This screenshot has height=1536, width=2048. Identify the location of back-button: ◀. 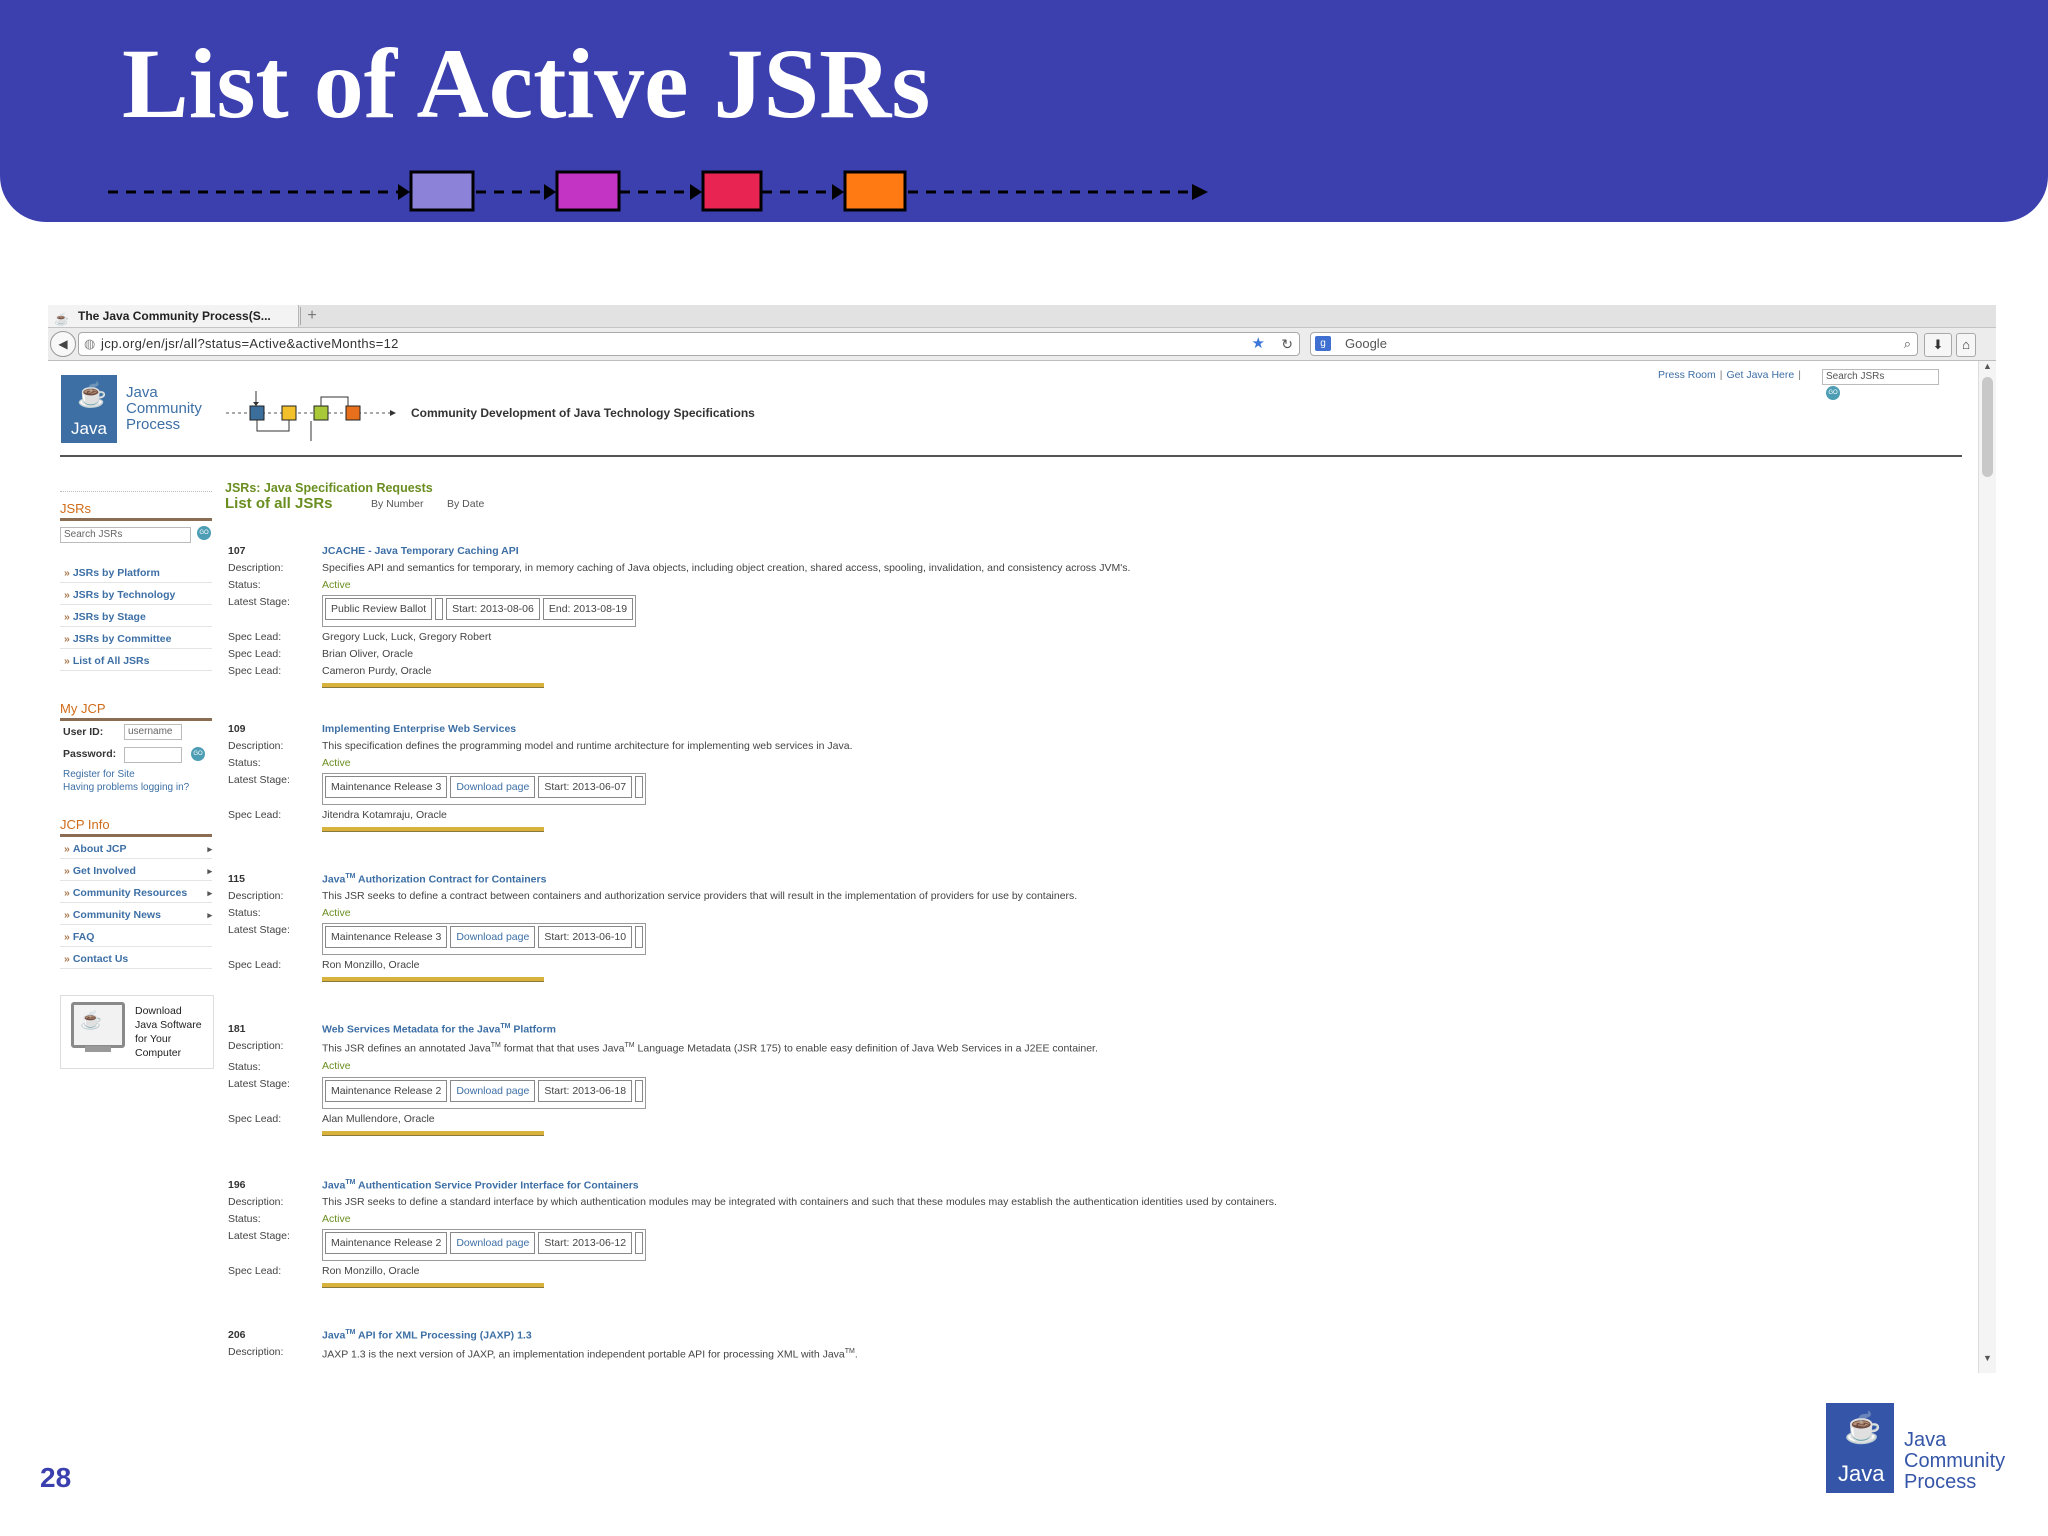
(63, 344).